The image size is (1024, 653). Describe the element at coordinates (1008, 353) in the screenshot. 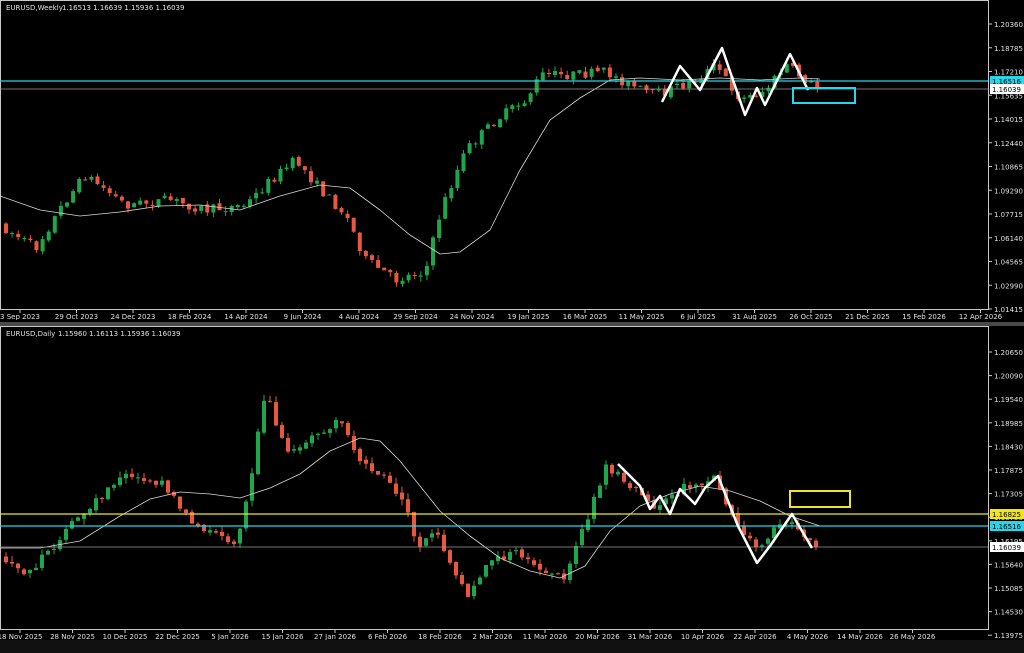

I see `y-tick-label: 1.20650` at that location.